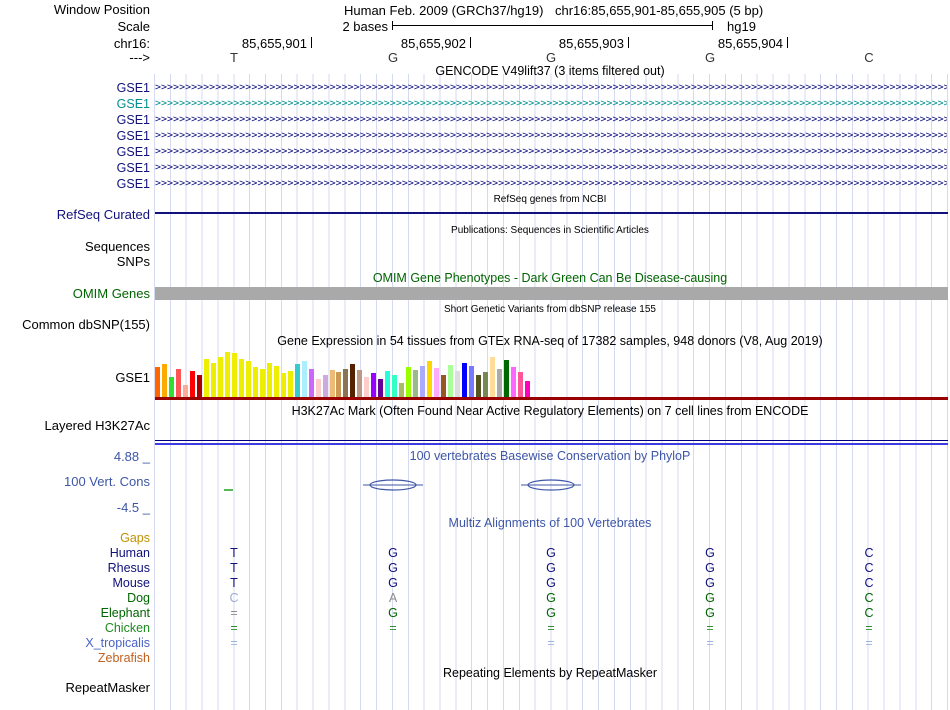 The height and width of the screenshot is (710, 950). Describe the element at coordinates (551, 213) in the screenshot. I see `refseq-gene-item` at that location.